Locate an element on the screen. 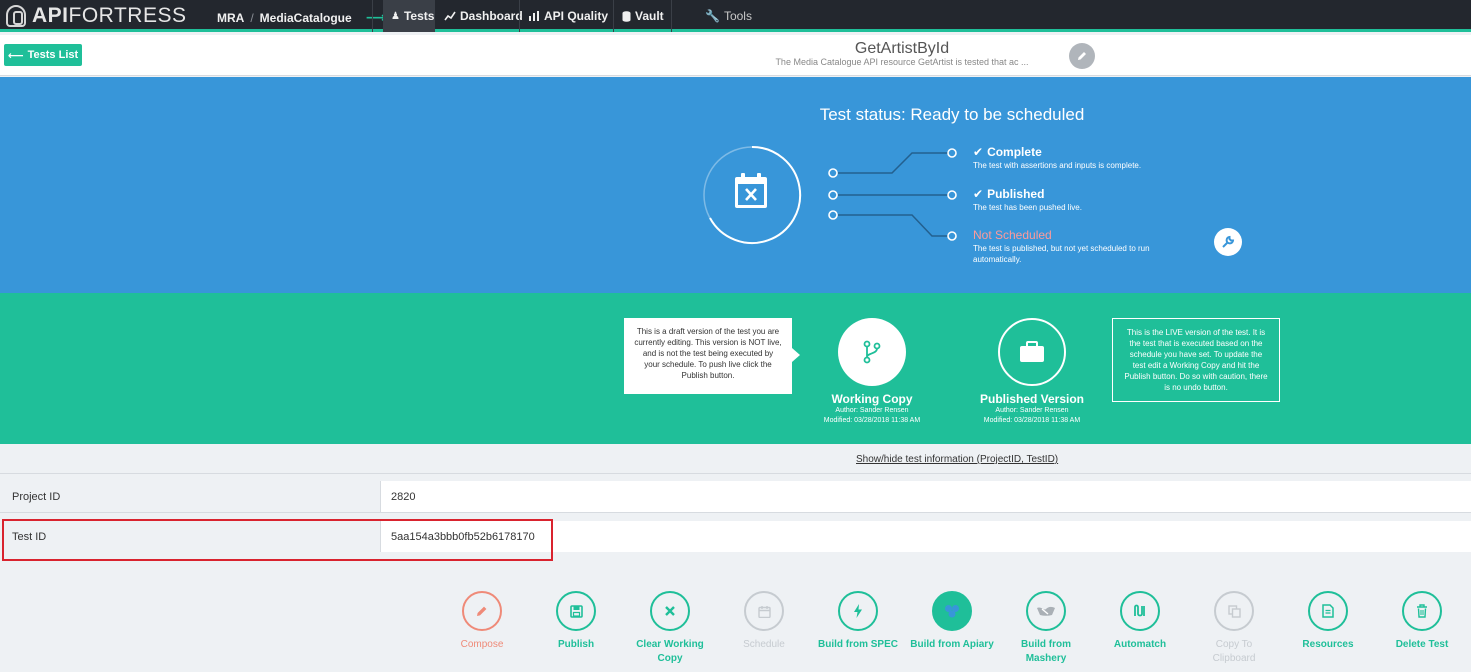  logo-fortress-text: FORTRESS is located at coordinates (127, 15).